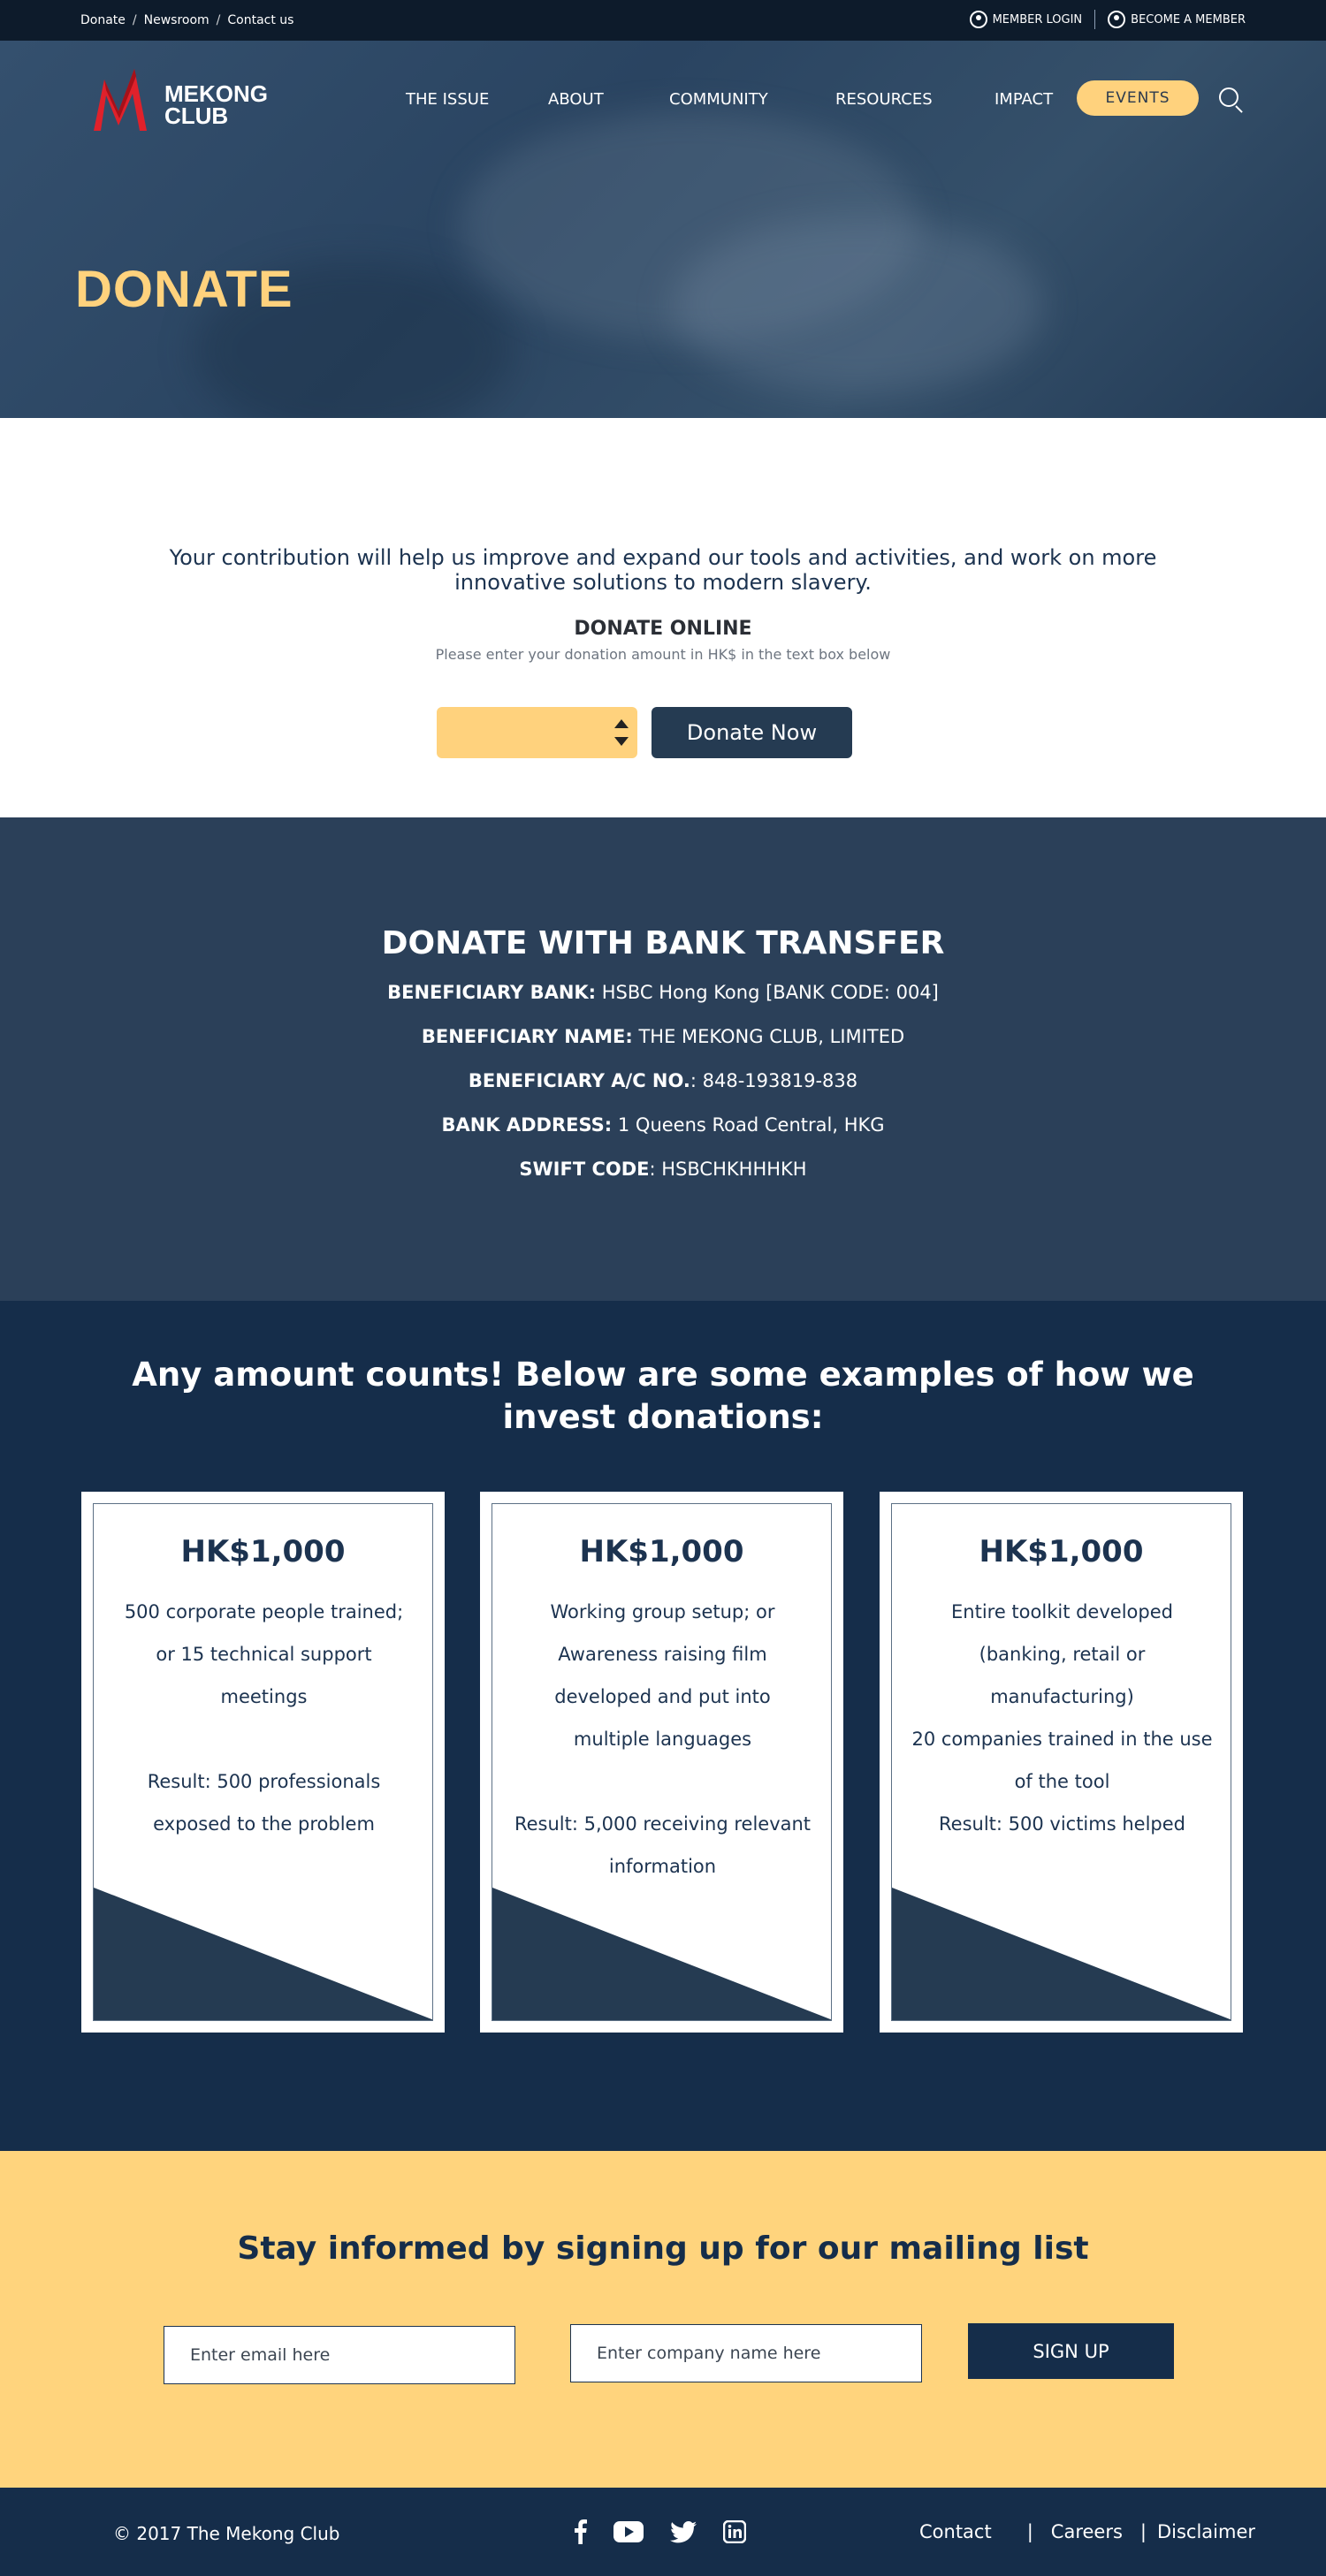  I want to click on company-name-field: Enter company name here, so click(746, 2353).